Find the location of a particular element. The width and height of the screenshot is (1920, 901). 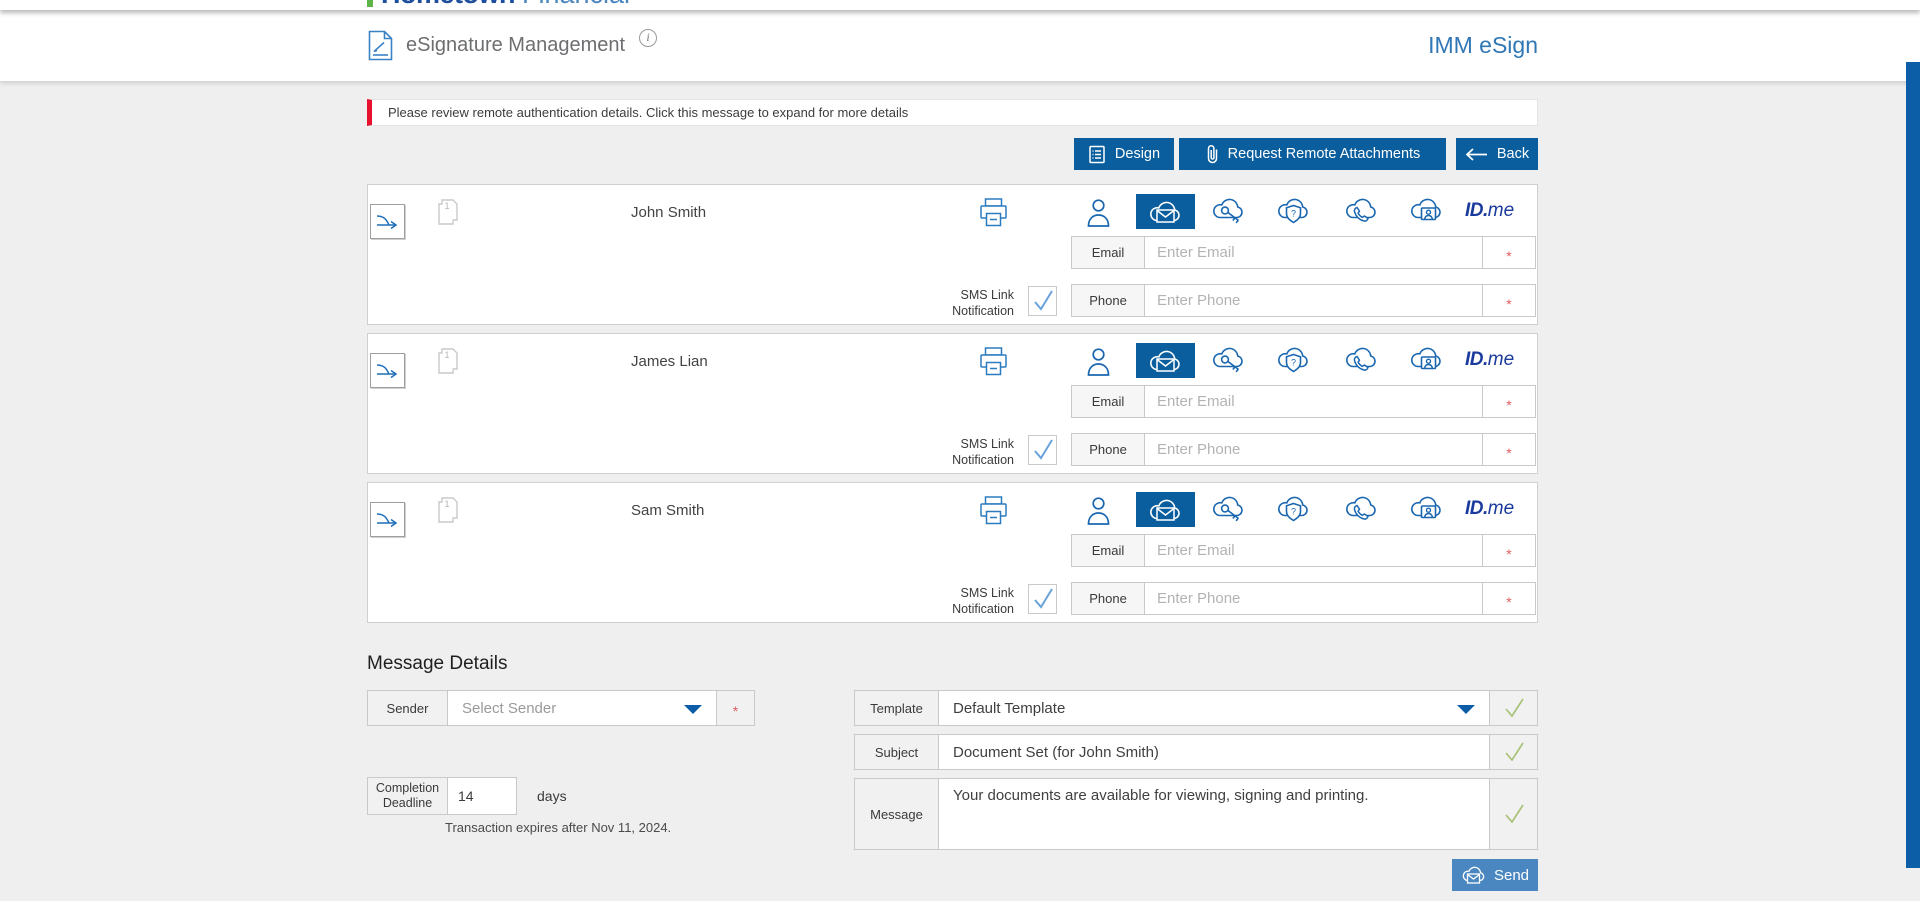

template-select: Default Template is located at coordinates (1214, 708).